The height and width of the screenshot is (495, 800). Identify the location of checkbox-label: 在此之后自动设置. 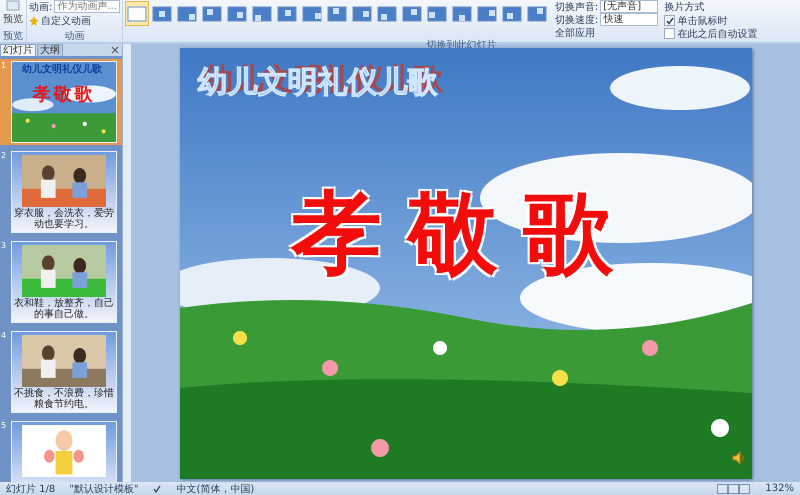
(717, 34).